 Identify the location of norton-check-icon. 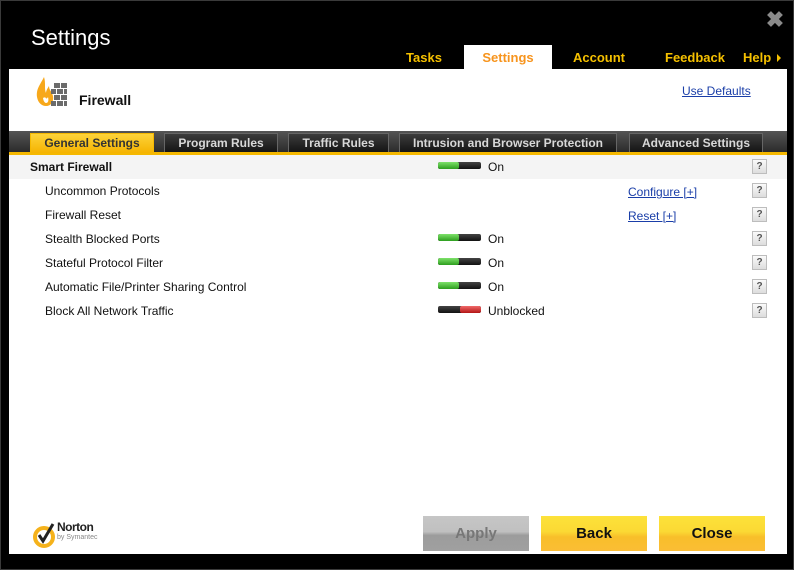
(44, 535).